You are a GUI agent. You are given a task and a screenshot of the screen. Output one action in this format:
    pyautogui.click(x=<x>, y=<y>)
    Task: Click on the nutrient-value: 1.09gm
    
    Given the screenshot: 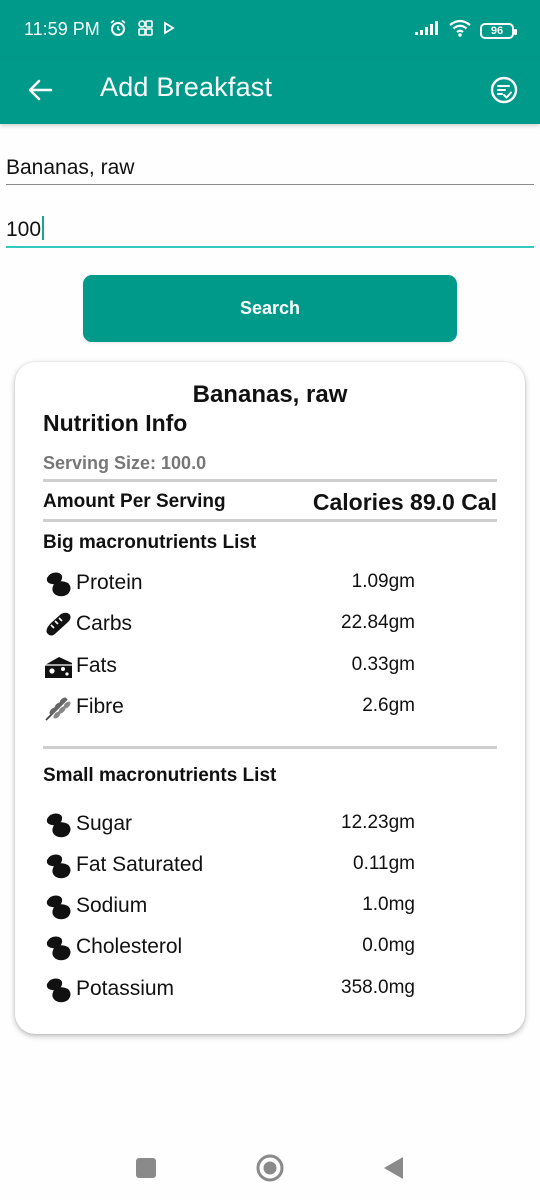 What is the action you would take?
    pyautogui.click(x=383, y=581)
    